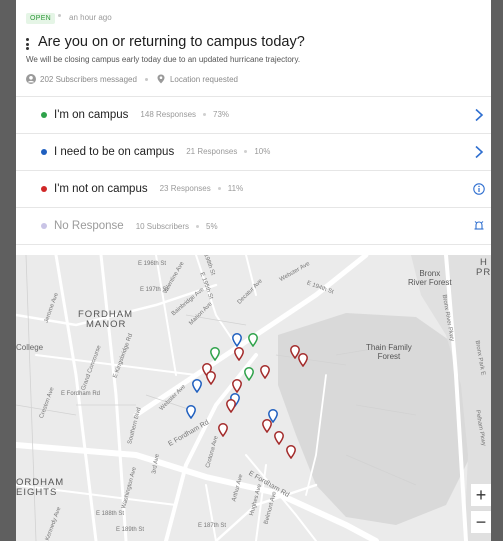 This screenshot has width=503, height=541. I want to click on timestamp: an hour ago, so click(90, 17).